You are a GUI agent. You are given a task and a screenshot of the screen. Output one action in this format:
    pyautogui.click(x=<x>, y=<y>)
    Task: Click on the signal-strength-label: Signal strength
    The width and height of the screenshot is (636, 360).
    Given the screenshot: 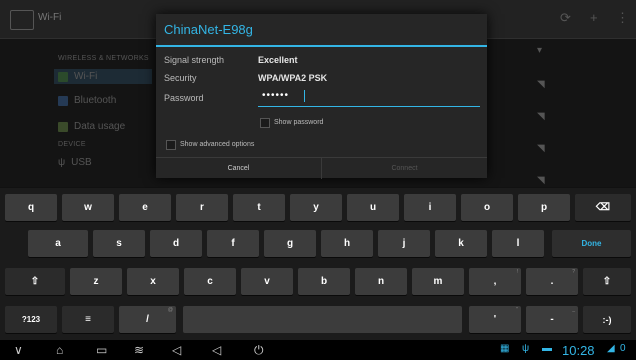 What is the action you would take?
    pyautogui.click(x=194, y=60)
    